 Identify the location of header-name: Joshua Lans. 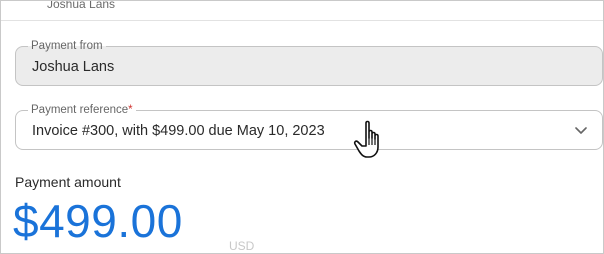
(81, 5).